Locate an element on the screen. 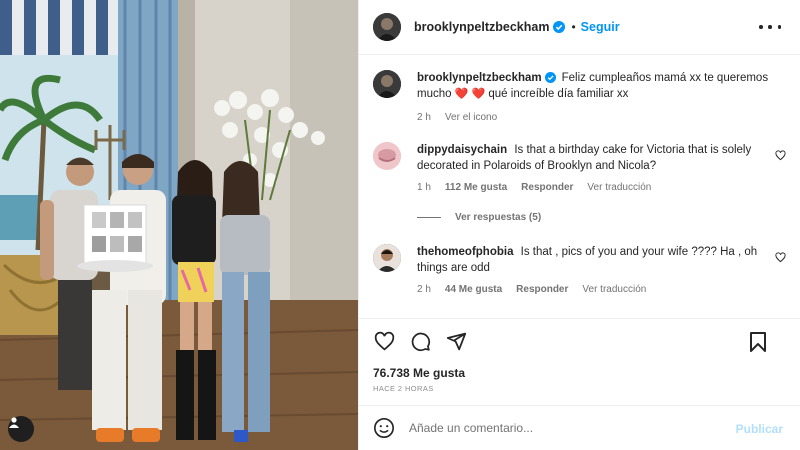 The image size is (800, 450). comment-username: thehomeofphobia is located at coordinates (465, 252).